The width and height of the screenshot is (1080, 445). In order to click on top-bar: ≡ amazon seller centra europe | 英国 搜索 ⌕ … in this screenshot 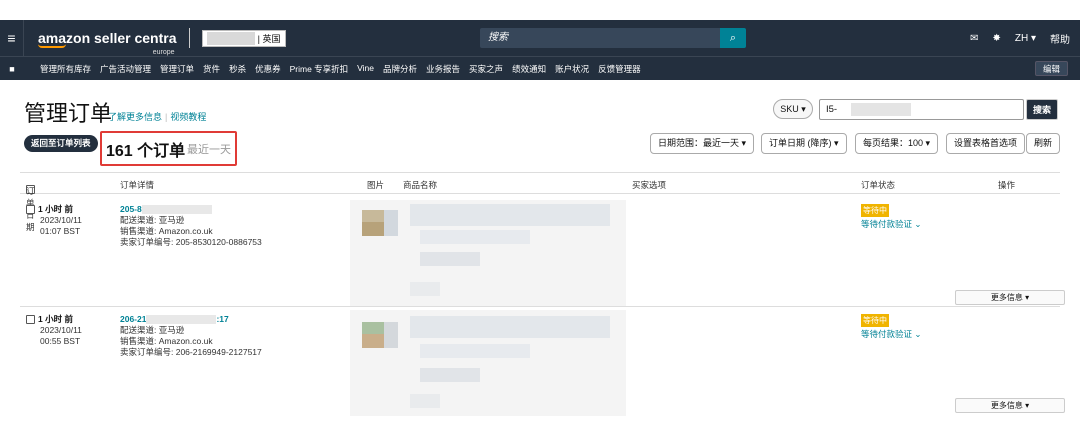, I will do `click(540, 38)`.